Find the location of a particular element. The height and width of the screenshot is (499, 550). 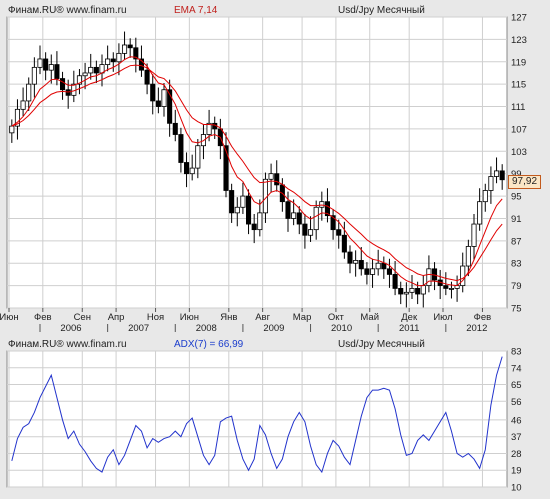

x-month-label: Авг is located at coordinates (262, 317).